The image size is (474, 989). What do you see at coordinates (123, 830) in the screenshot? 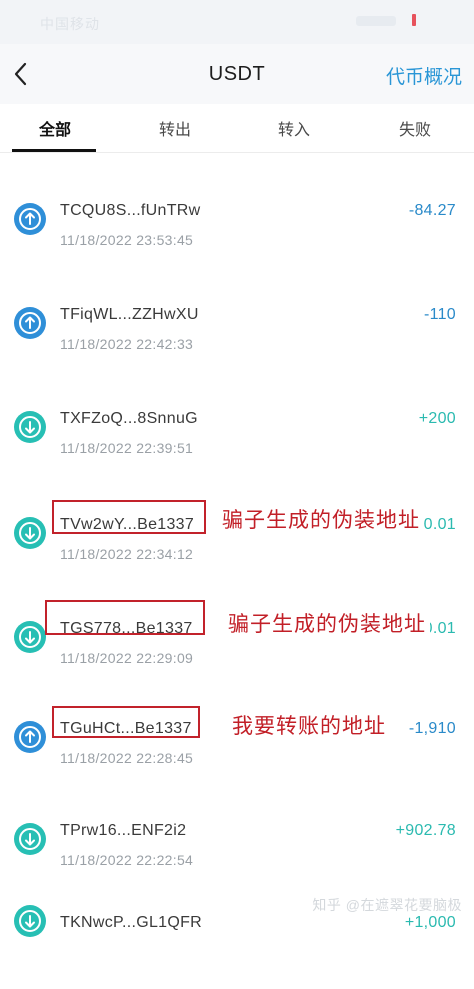
I see `transaction-address: TPrw16...ENF2i2` at bounding box center [123, 830].